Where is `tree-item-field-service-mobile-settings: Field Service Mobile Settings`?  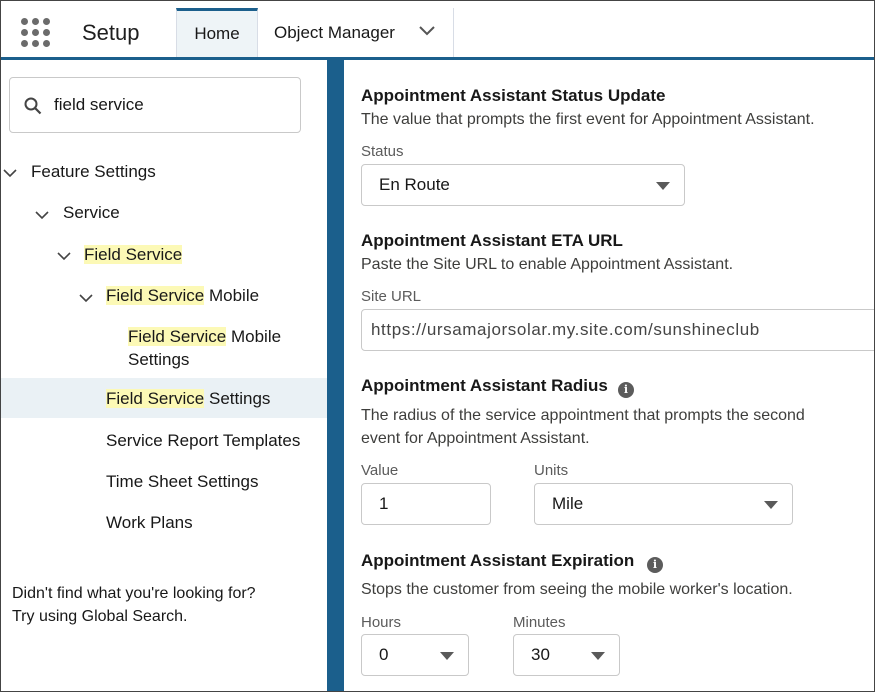
tree-item-field-service-mobile-settings: Field Service Mobile Settings is located at coordinates (204, 348).